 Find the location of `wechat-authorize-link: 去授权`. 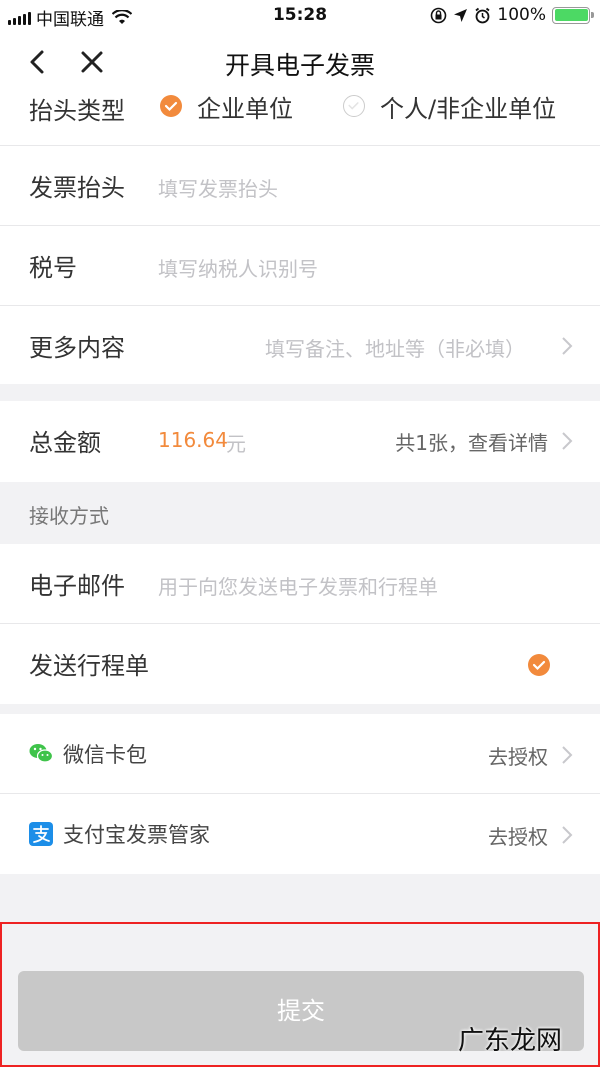

wechat-authorize-link: 去授权 is located at coordinates (518, 755).